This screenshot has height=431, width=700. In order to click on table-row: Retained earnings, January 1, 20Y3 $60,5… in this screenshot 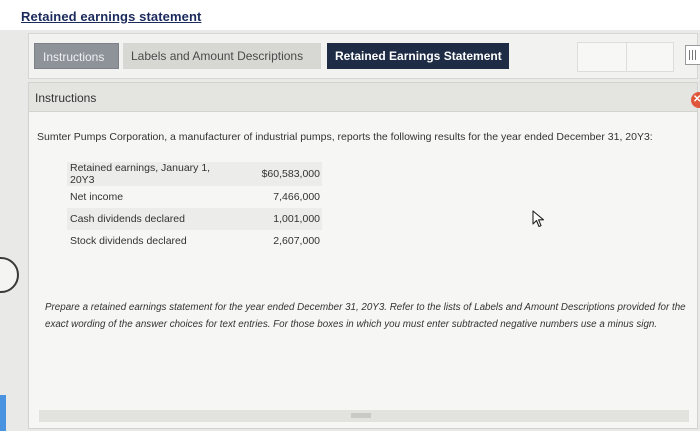, I will do `click(194, 174)`.